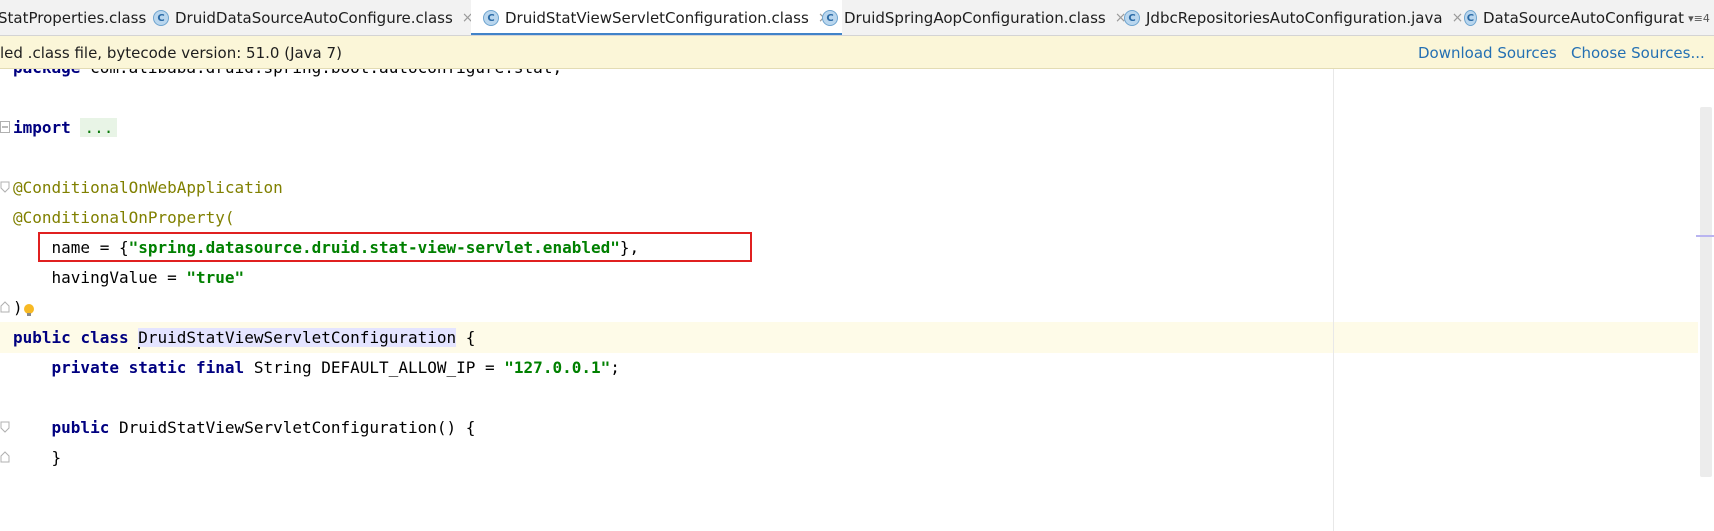 Image resolution: width=1714 pixels, height=531 pixels. I want to click on tab-druid-datasource-autoconfigure: C DruidDataSourceAutoConfigure.class ×, so click(313, 17).